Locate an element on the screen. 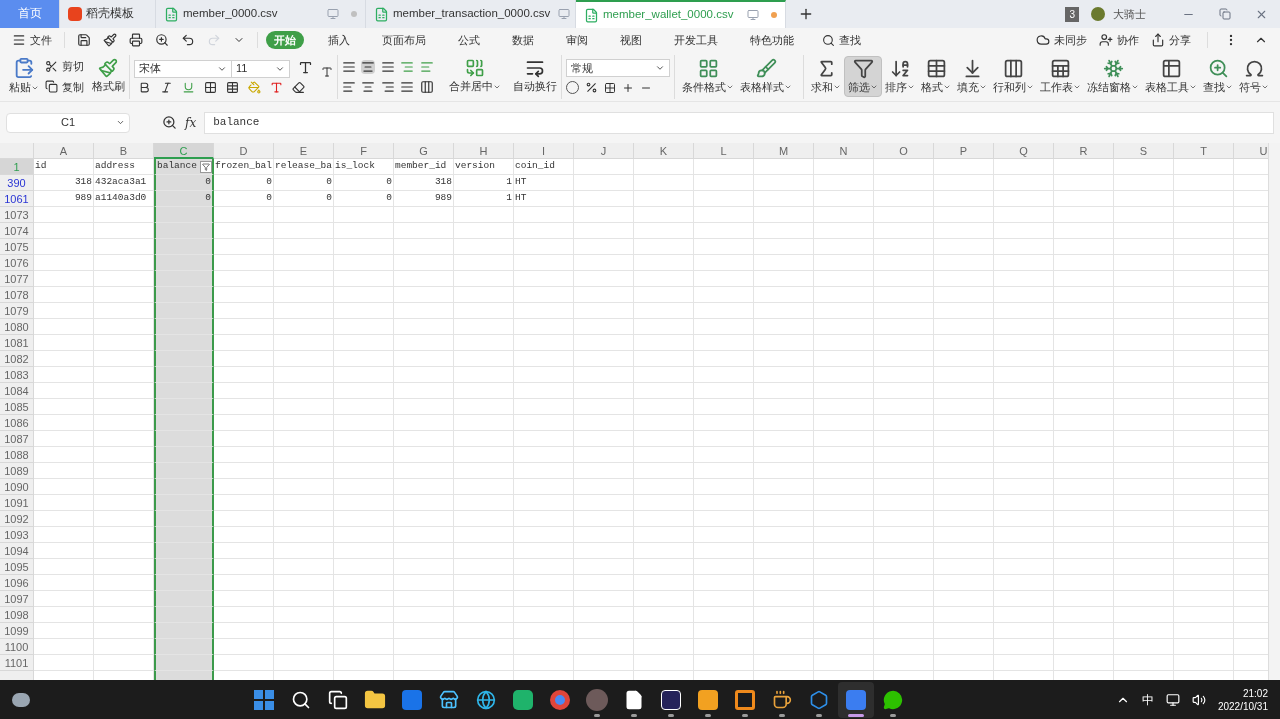  ribbon-tab: 公式 is located at coordinates (469, 40).